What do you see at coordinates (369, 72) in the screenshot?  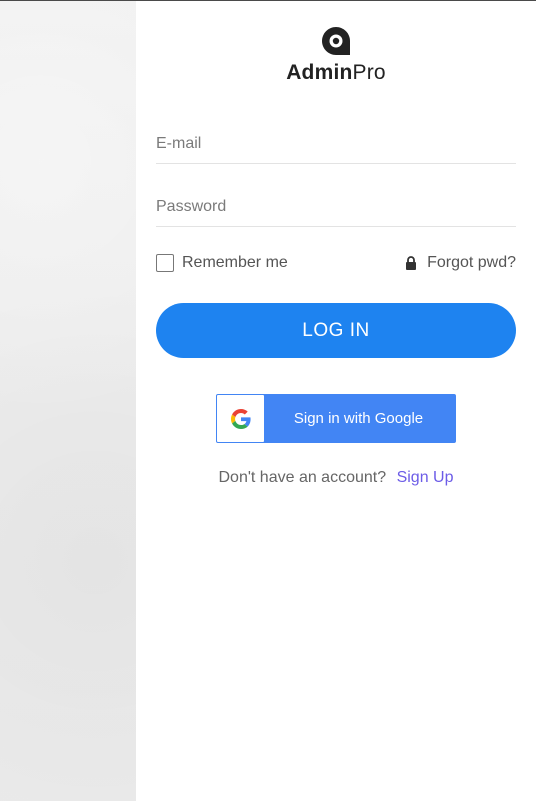 I see `brand-name-light: Pro` at bounding box center [369, 72].